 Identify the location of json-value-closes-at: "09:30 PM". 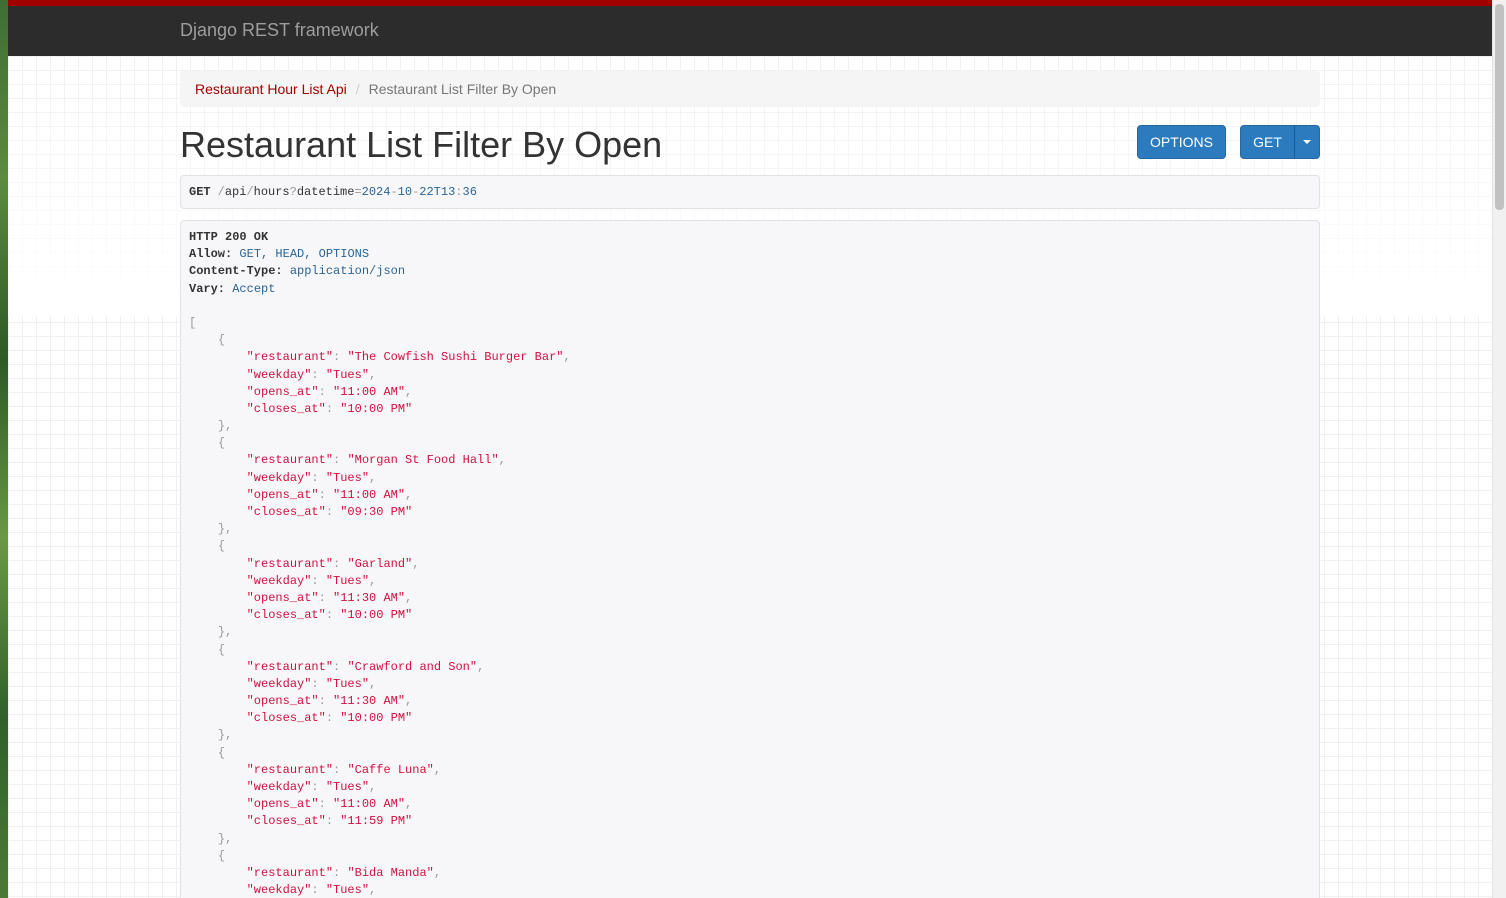
(376, 512).